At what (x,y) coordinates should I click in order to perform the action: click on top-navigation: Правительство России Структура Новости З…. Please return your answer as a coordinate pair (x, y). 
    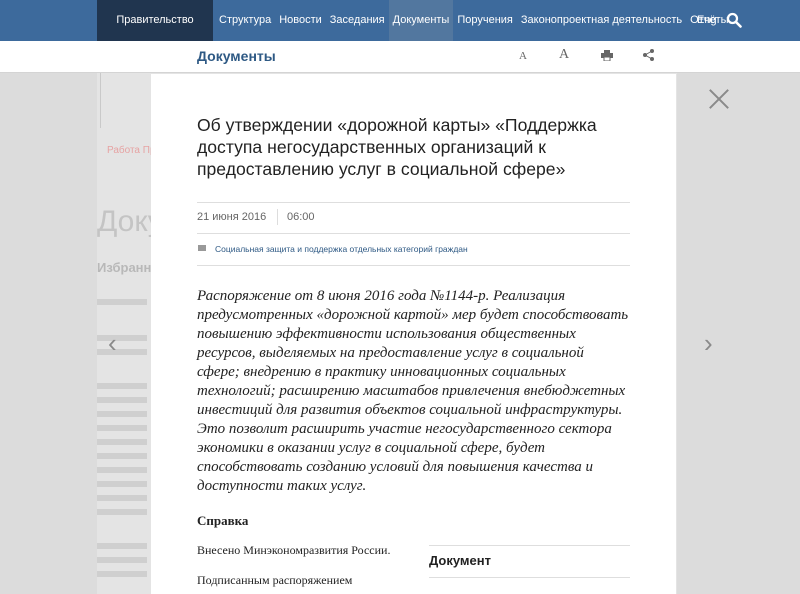
    Looking at the image, I should click on (400, 33).